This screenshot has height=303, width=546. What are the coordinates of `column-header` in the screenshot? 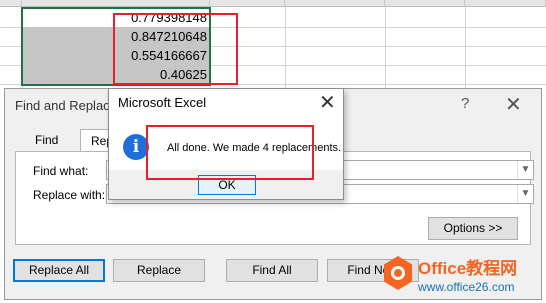 It's located at (11, 3).